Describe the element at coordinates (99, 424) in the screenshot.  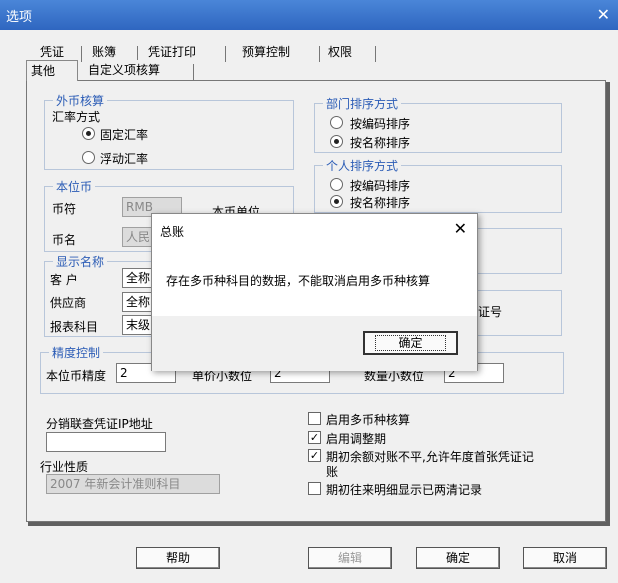
I see `ip-address-label: 分销联查凭证IP地址` at that location.